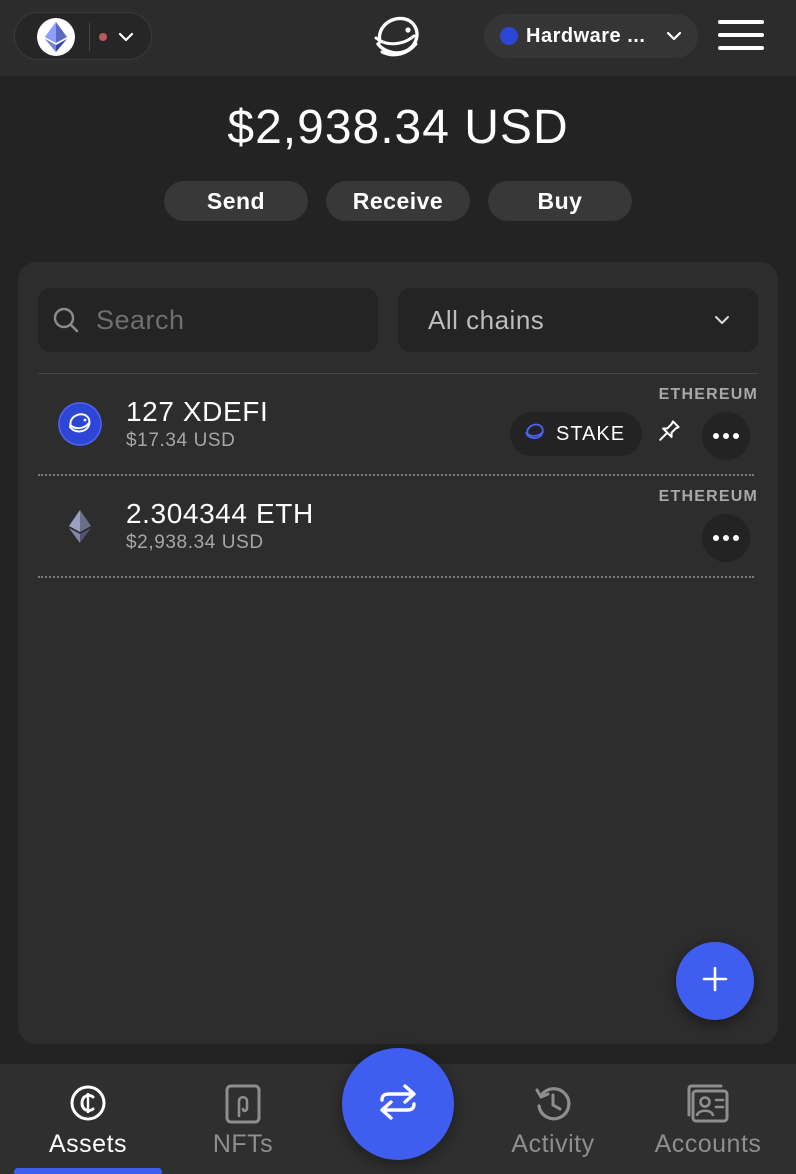  What do you see at coordinates (398, 526) in the screenshot?
I see `asset-row-eth: 2.304344 ETH $2,938.34 USD ETHEREUM` at bounding box center [398, 526].